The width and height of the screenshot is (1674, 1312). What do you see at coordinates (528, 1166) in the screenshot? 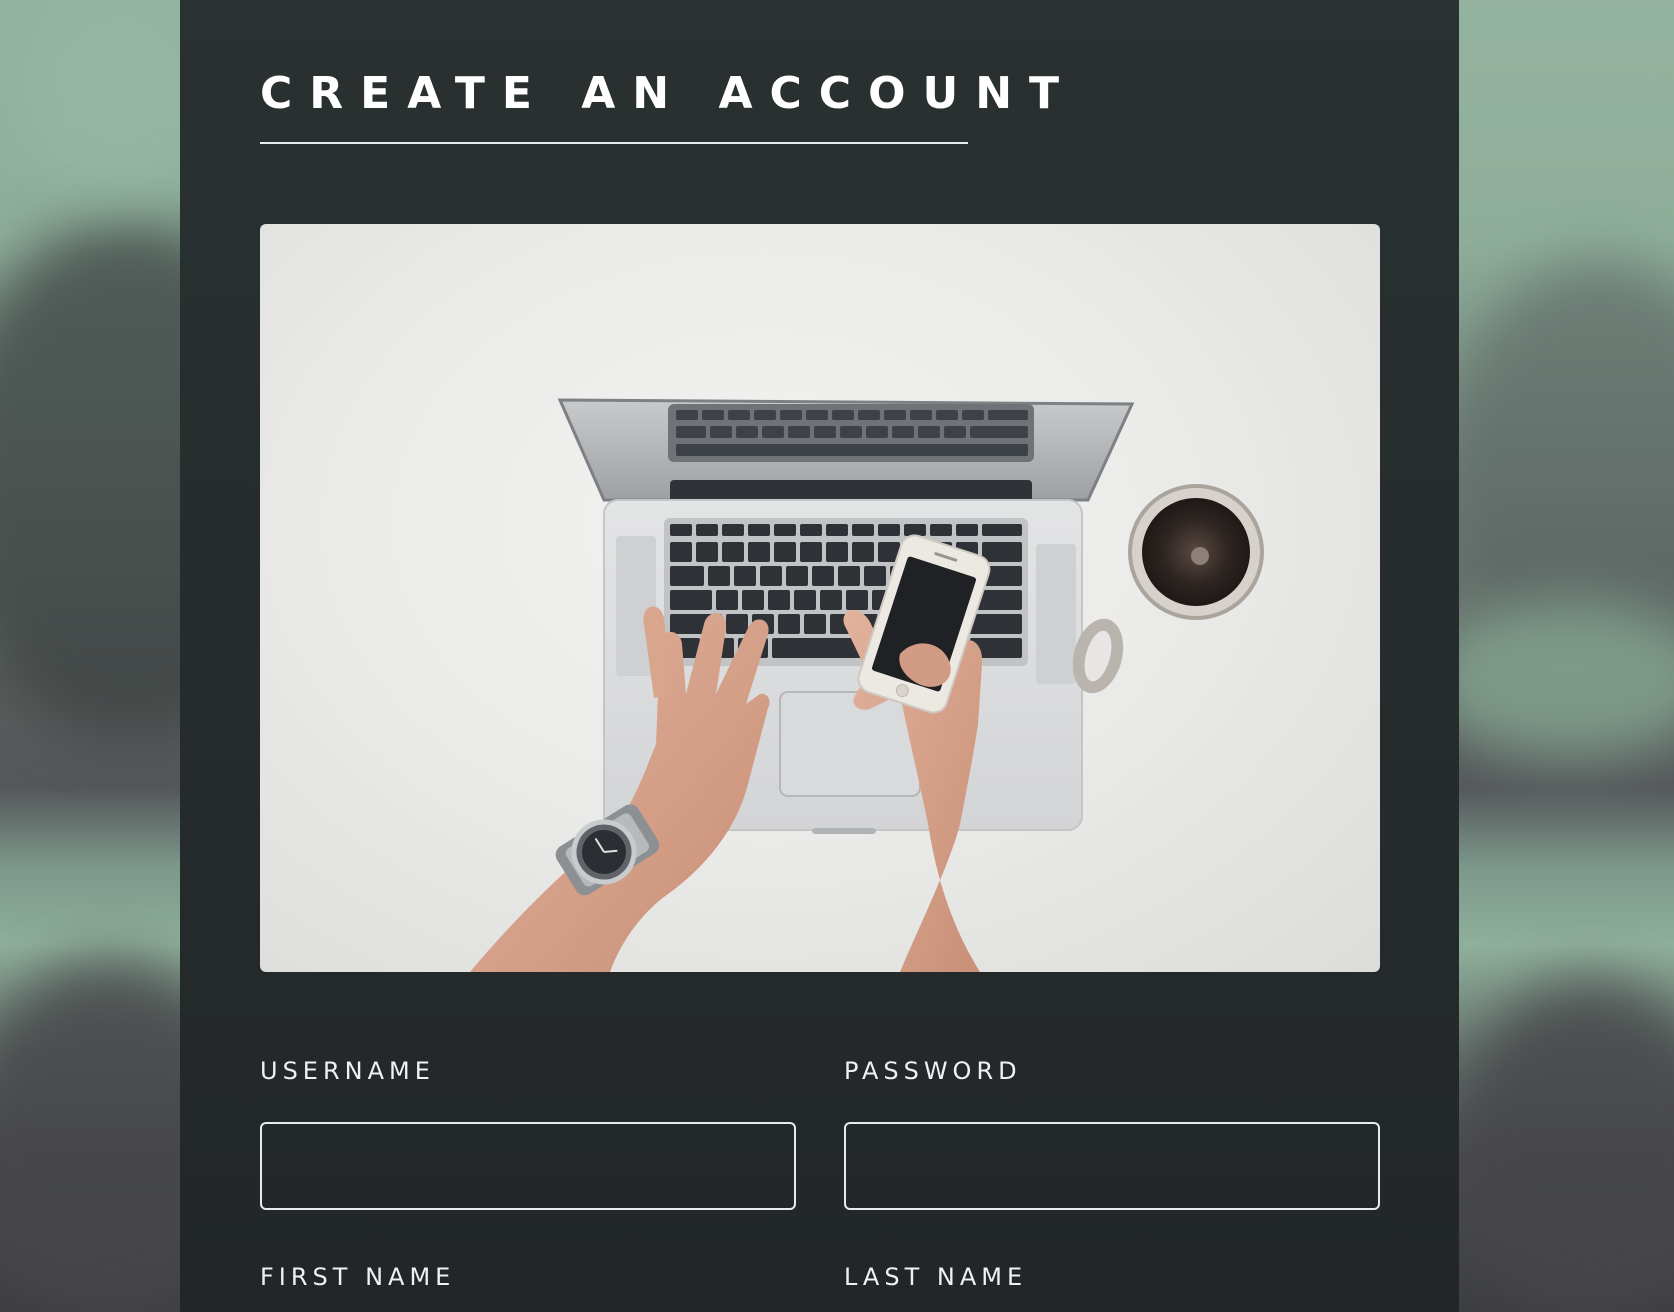
I see `username-input` at bounding box center [528, 1166].